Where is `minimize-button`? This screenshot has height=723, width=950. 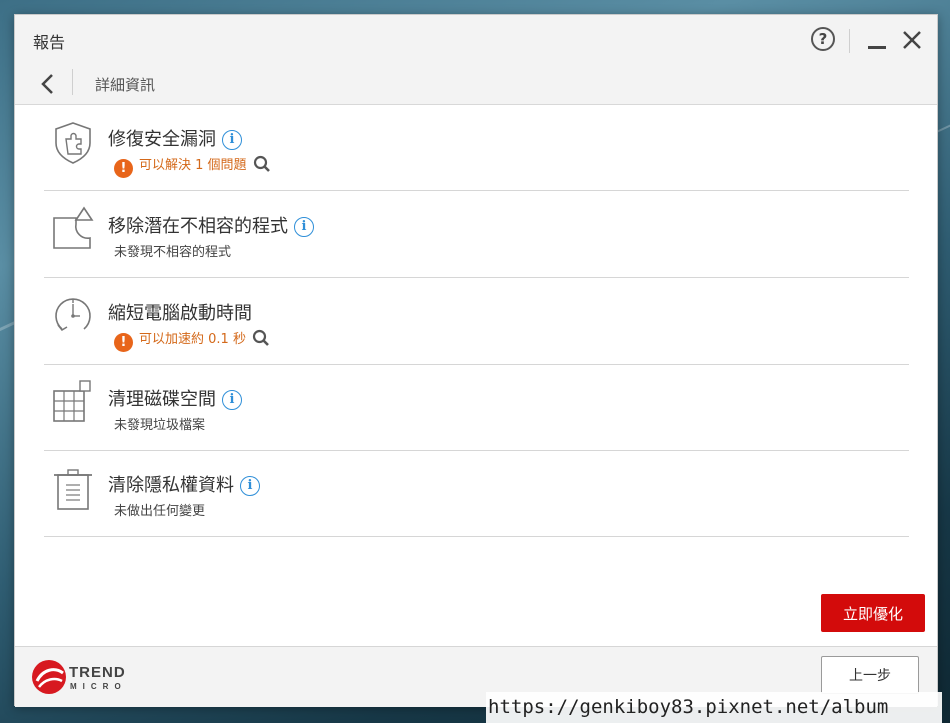
minimize-button is located at coordinates (878, 40).